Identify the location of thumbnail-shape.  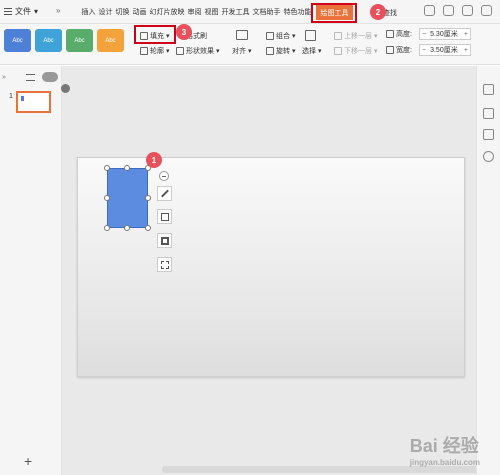
(22, 98).